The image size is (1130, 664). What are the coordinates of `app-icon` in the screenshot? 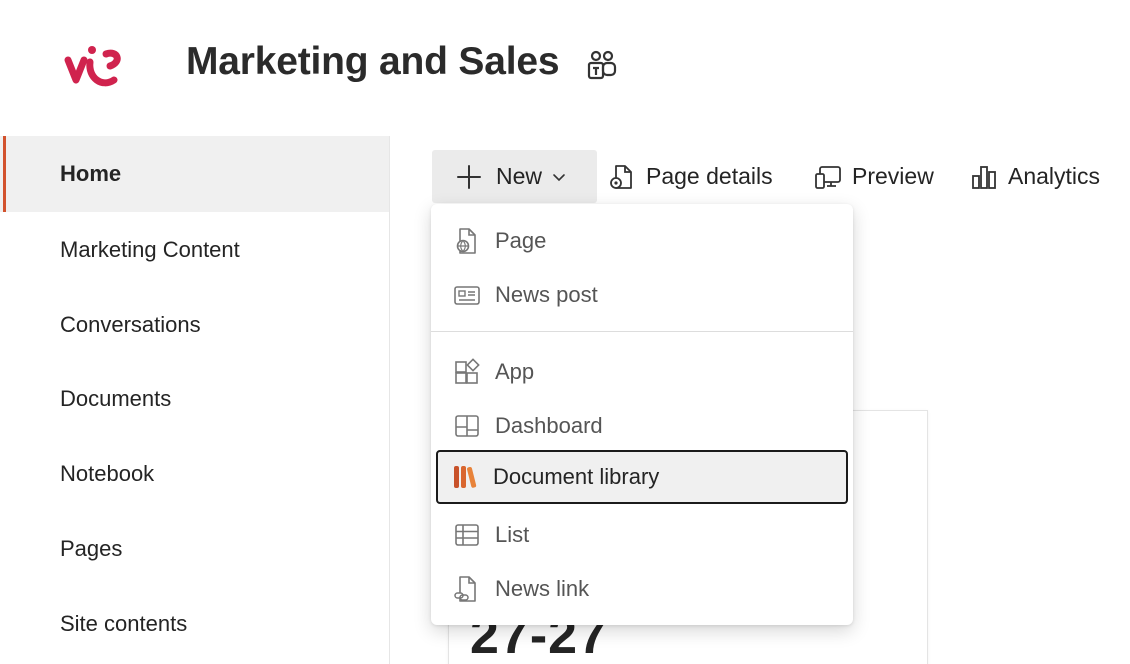 It's located at (467, 371).